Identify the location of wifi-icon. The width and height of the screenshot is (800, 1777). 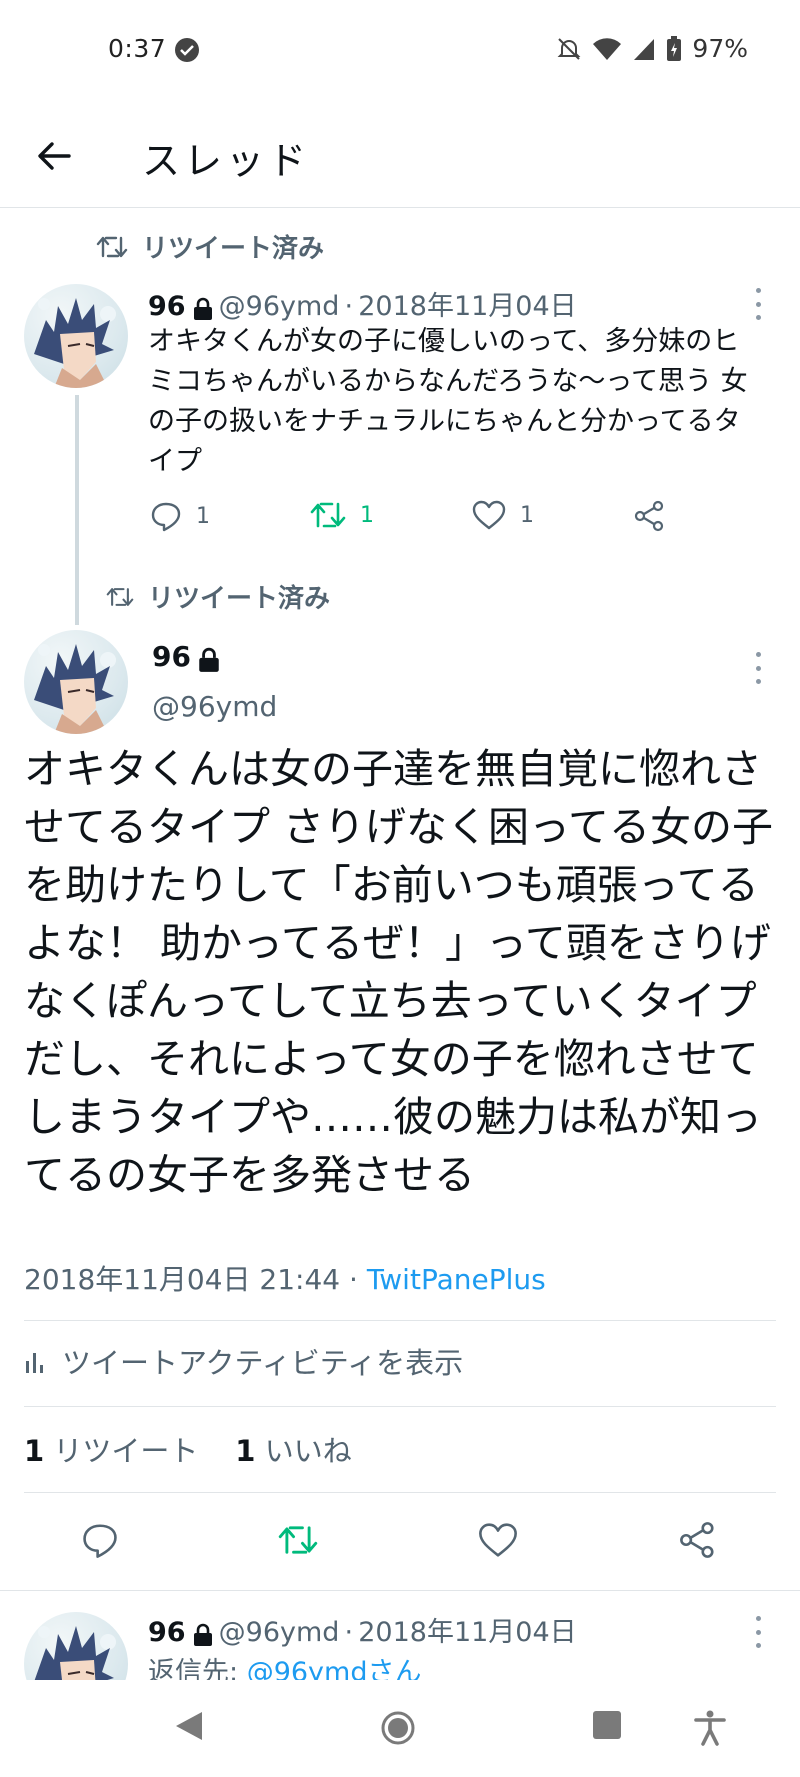
(607, 48).